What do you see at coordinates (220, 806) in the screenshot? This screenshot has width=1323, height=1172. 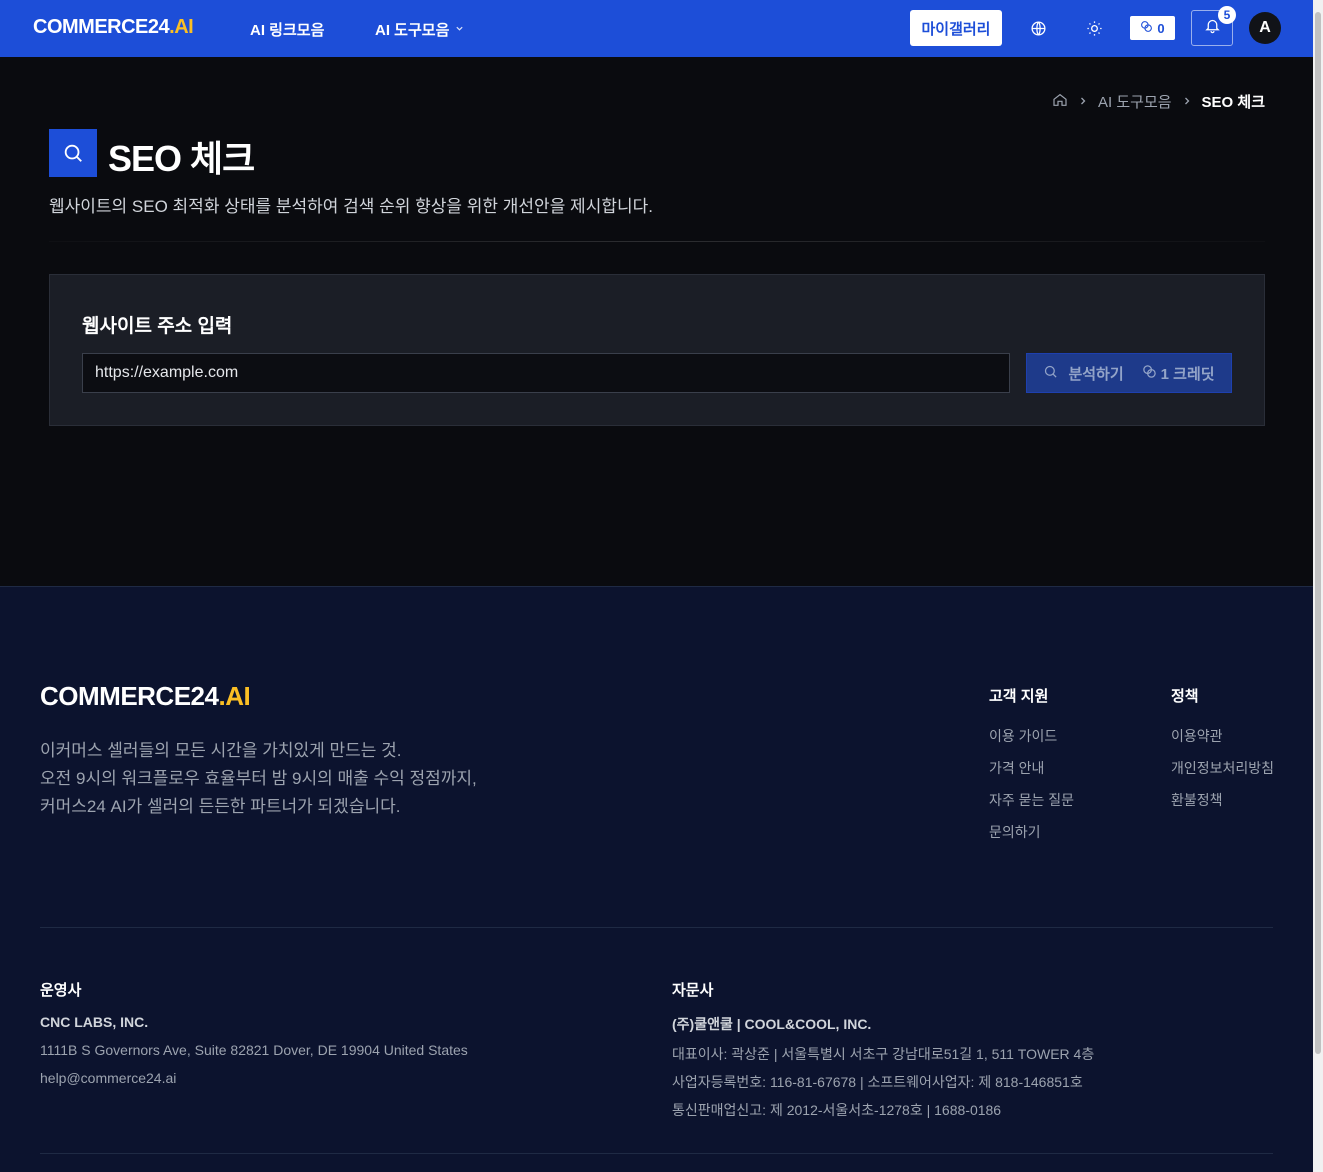 I see `tagline-line: 커머스24 AI가 셀러의 든든한 파트너가 되겠습니다.` at bounding box center [220, 806].